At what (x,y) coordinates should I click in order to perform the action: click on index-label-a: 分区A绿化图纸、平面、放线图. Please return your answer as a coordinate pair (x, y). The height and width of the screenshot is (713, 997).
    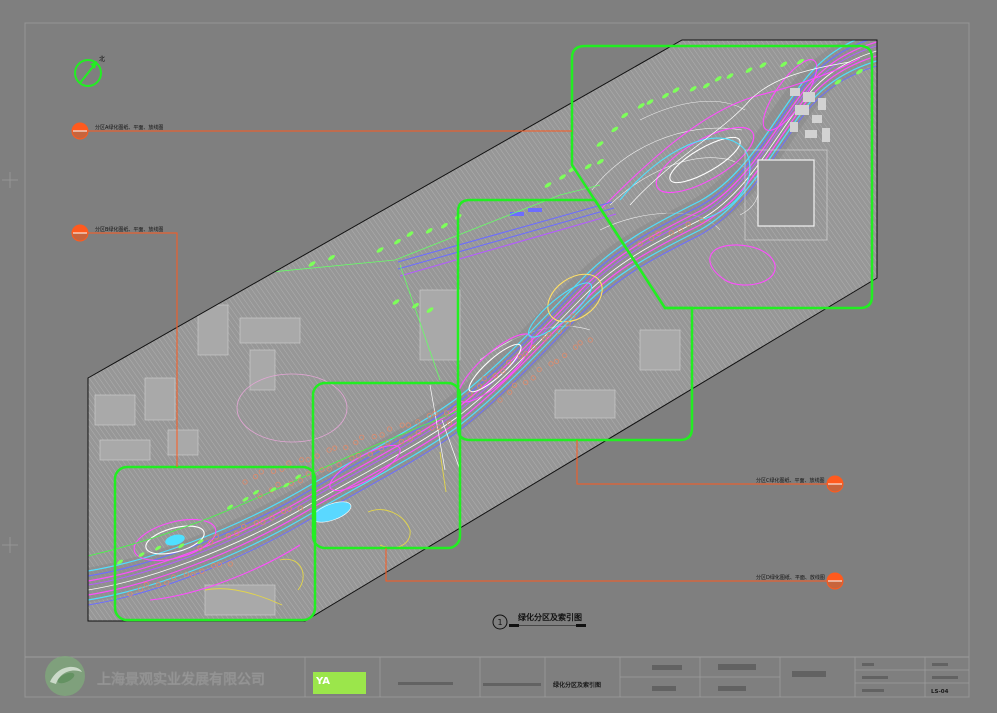
    Looking at the image, I should click on (129, 127).